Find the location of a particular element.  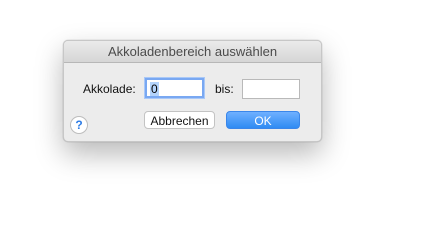

akkolade-label: Akkolade: is located at coordinates (109, 89).